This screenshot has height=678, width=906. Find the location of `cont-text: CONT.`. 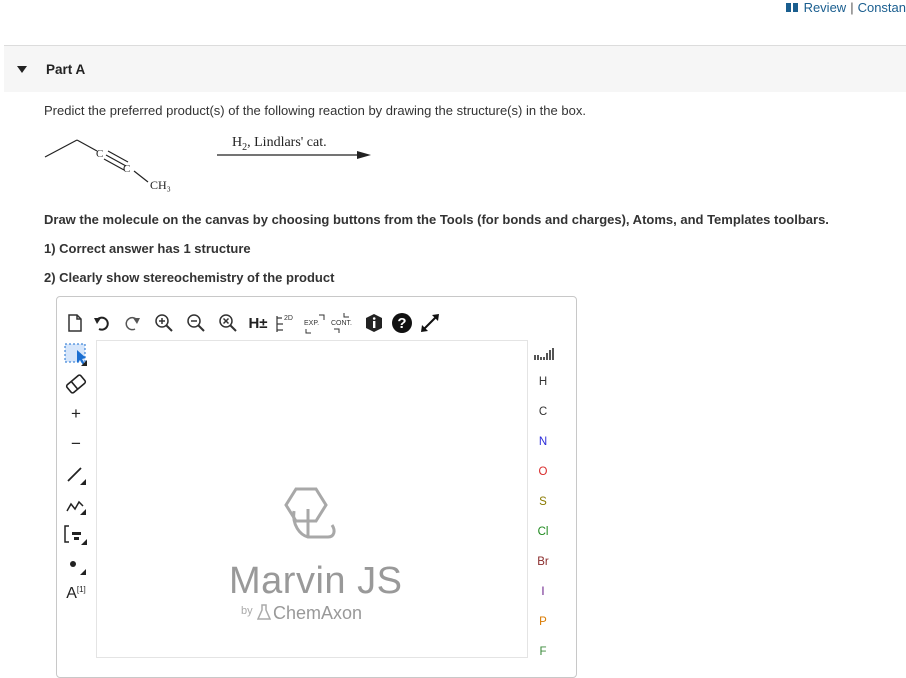

cont-text: CONT. is located at coordinates (341, 323).